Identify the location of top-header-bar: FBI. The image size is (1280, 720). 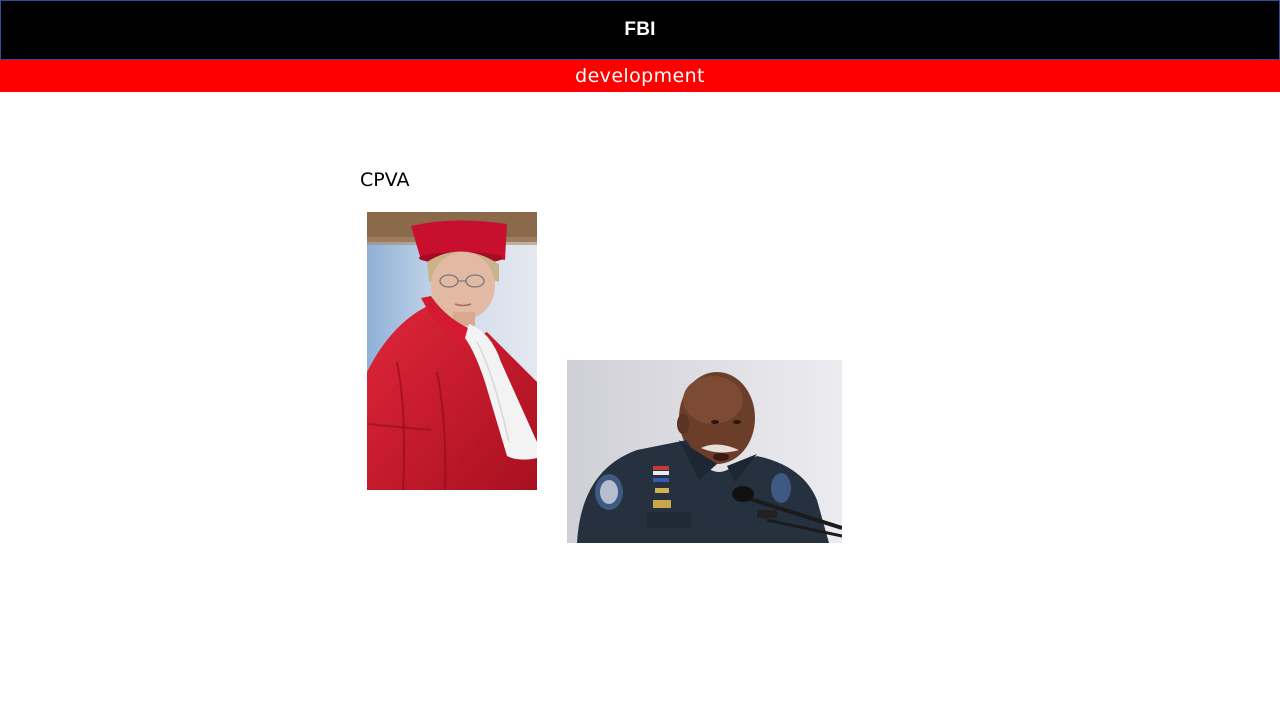
(640, 30).